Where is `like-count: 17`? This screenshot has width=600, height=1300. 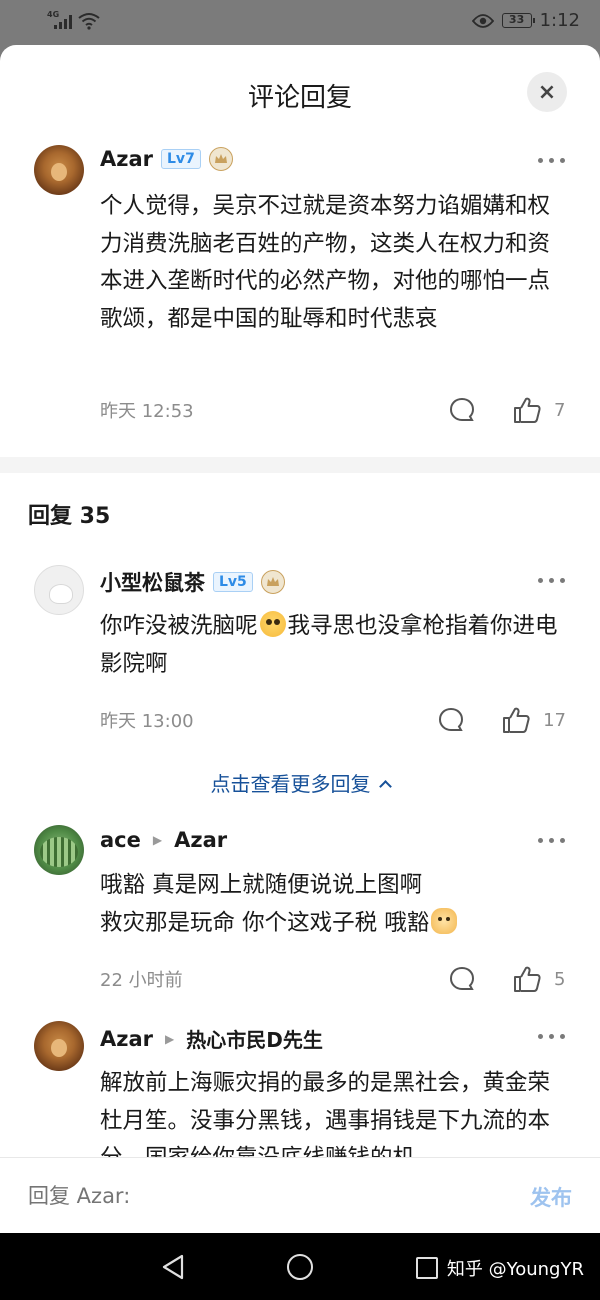 like-count: 17 is located at coordinates (554, 720).